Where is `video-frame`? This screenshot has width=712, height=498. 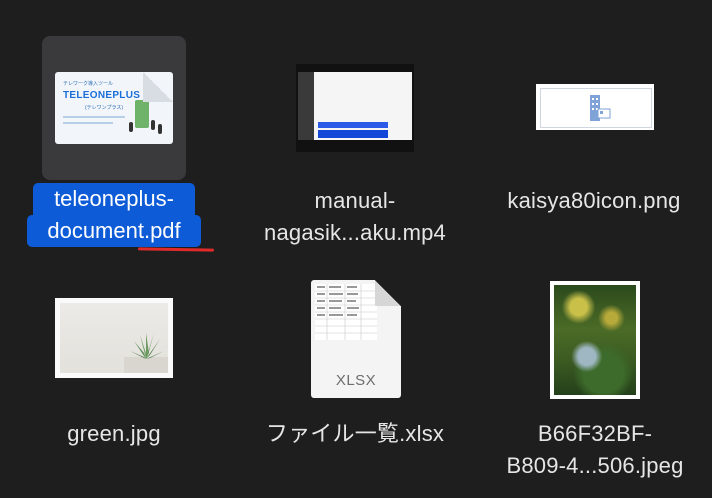 video-frame is located at coordinates (355, 106).